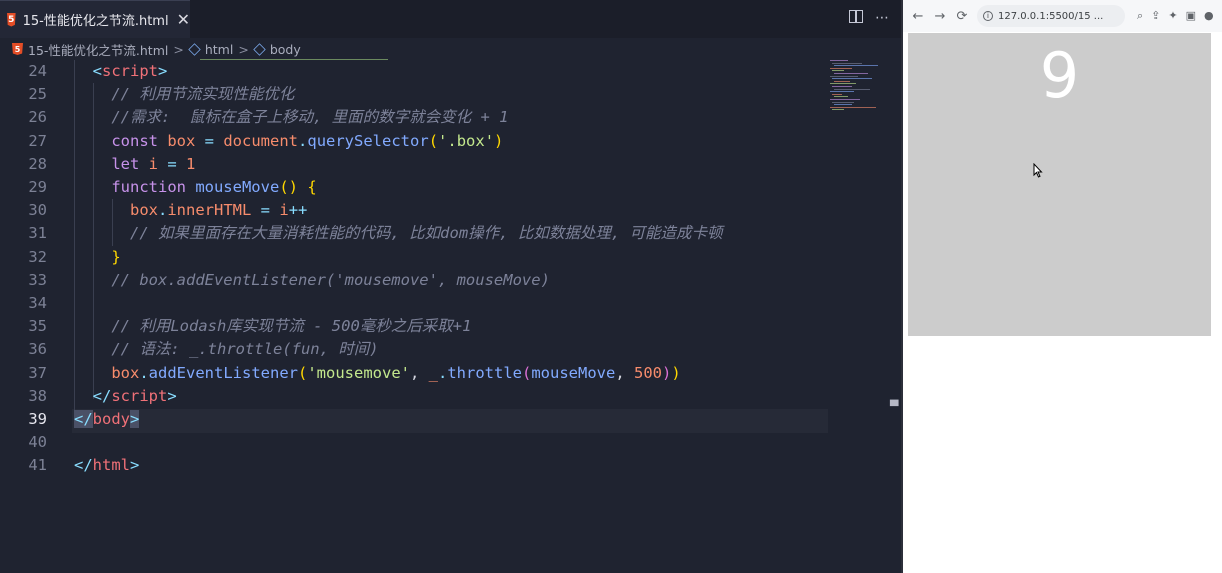  What do you see at coordinates (37, 326) in the screenshot?
I see `line-number: 35` at bounding box center [37, 326].